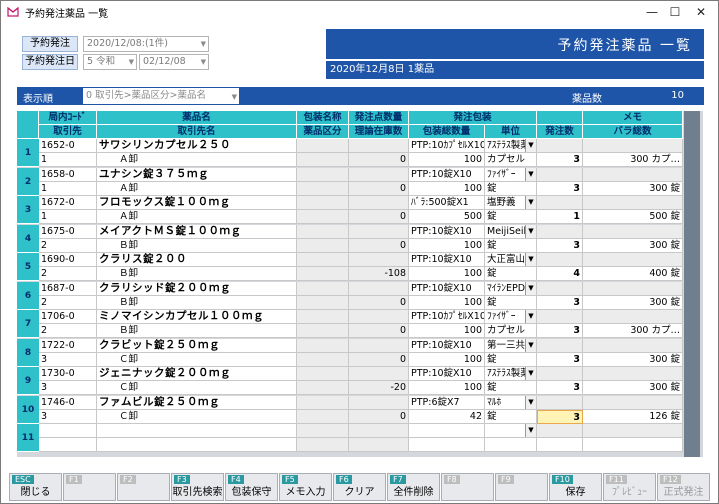  I want to click on maker-select: 第一三共 ▼, so click(511, 345).